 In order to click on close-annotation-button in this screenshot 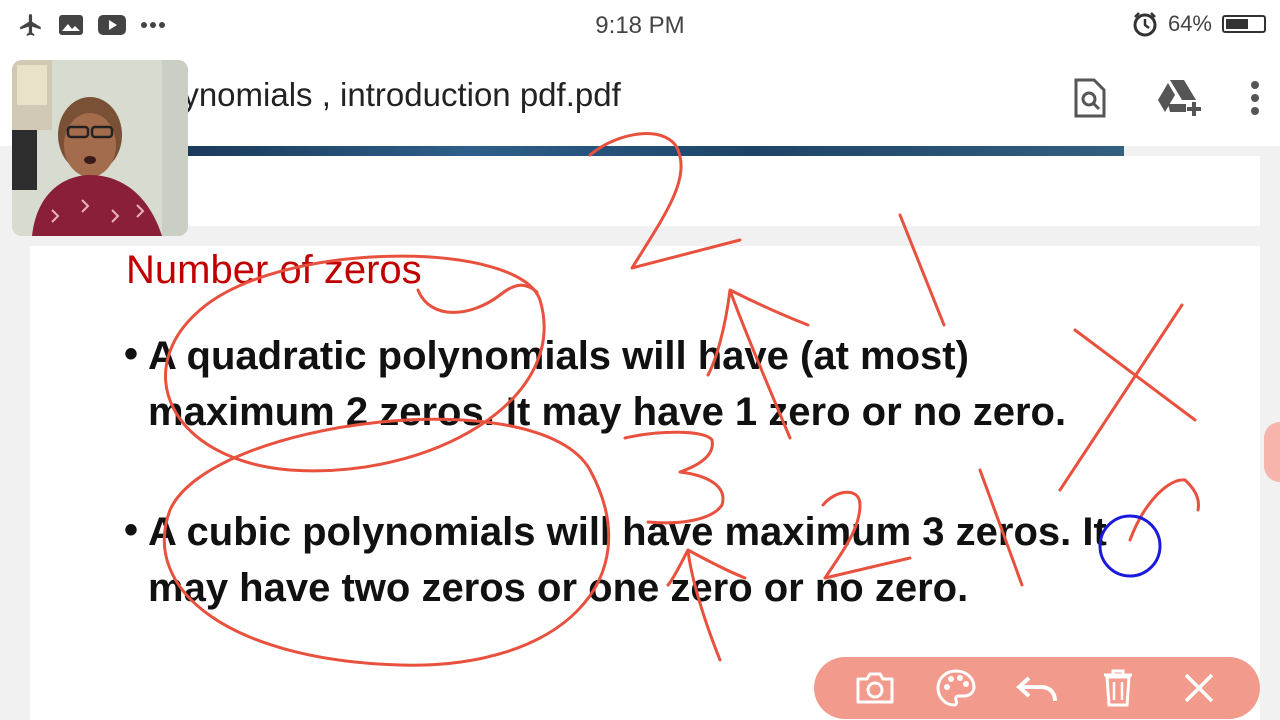, I will do `click(1199, 688)`.